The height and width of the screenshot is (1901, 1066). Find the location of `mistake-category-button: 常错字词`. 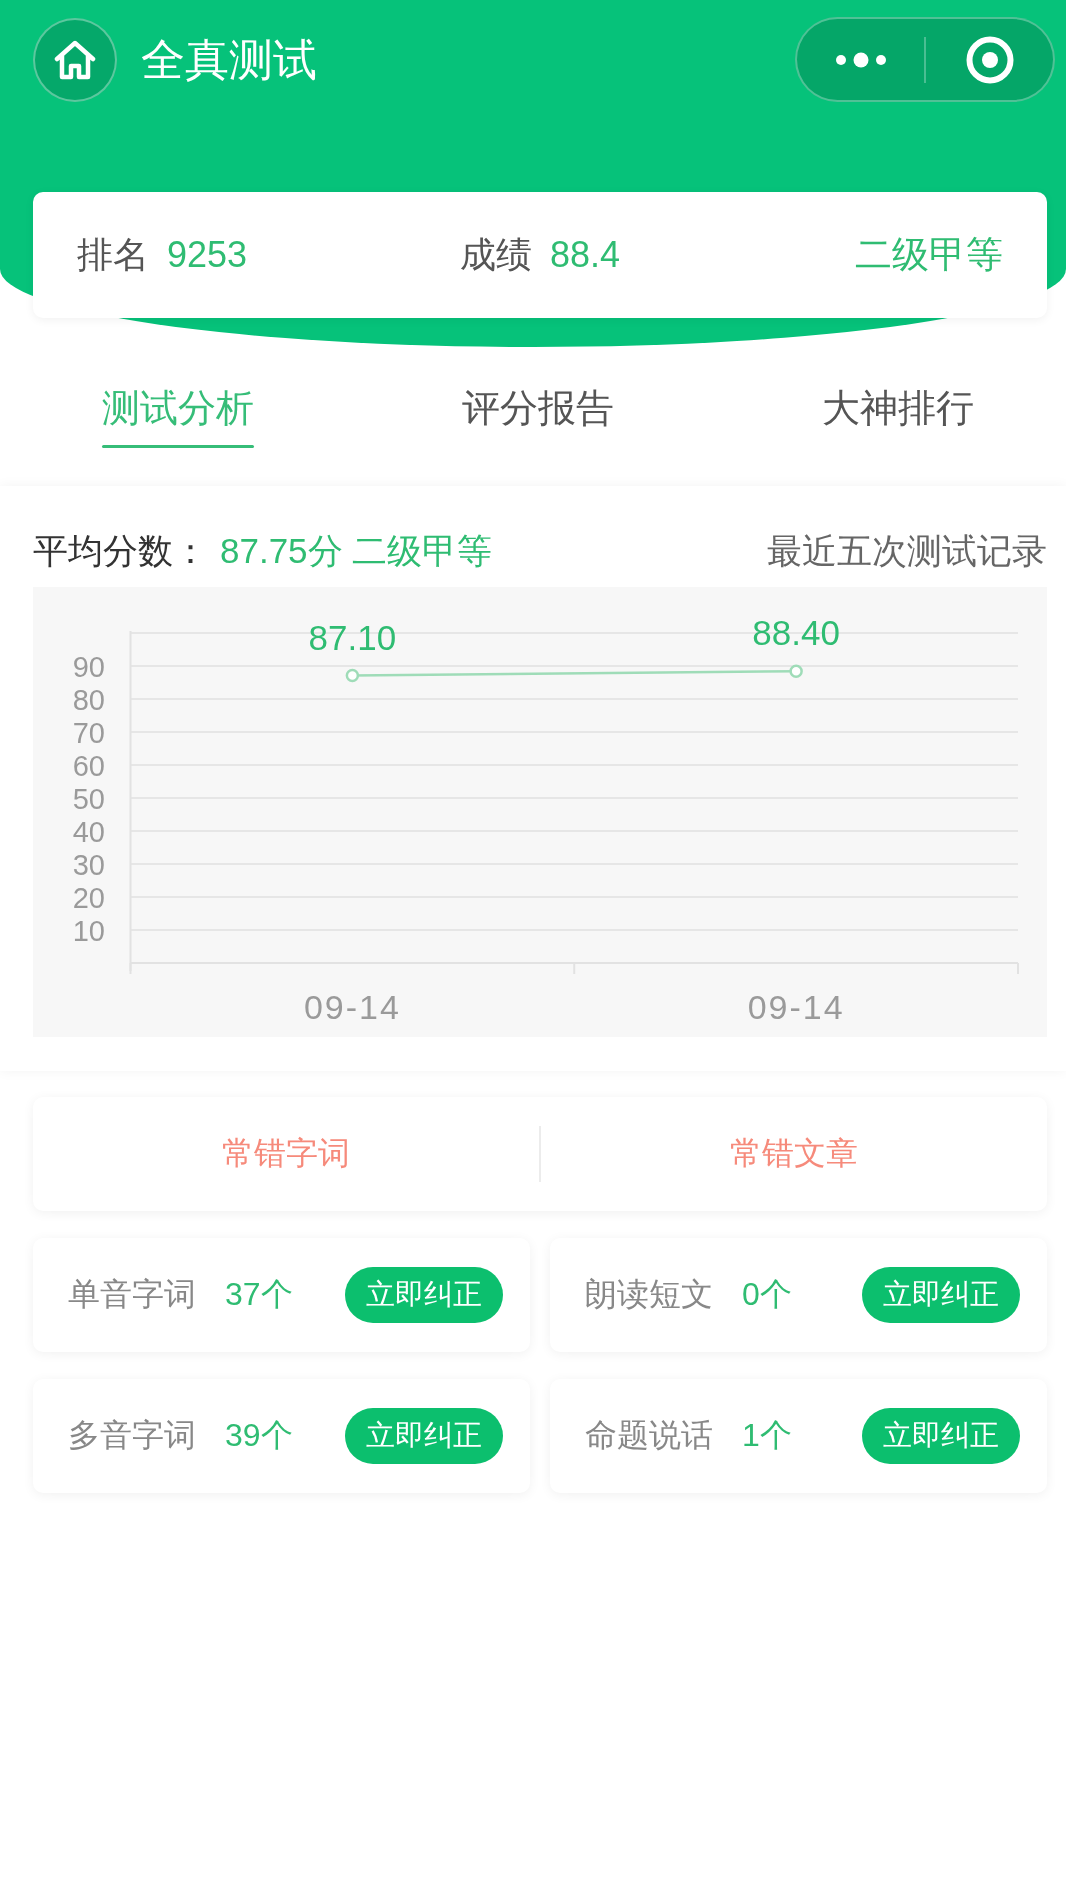

mistake-category-button: 常错字词 is located at coordinates (286, 1154).